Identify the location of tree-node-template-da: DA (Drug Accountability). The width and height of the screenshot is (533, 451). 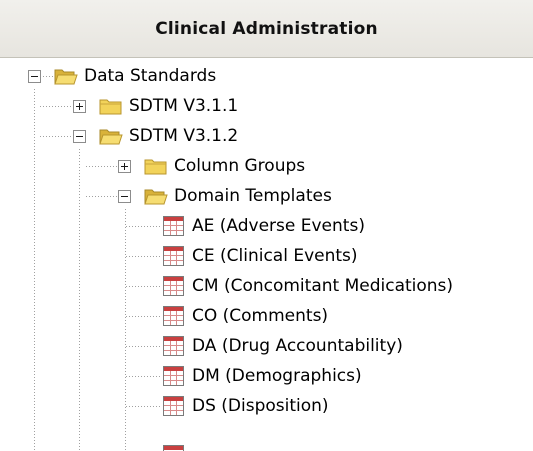
(282, 346).